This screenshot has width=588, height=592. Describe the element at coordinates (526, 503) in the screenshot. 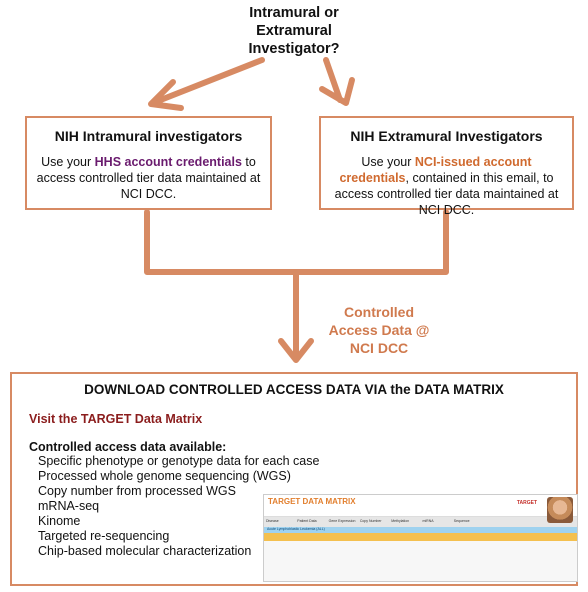

I see `target-logo: TARGET` at that location.